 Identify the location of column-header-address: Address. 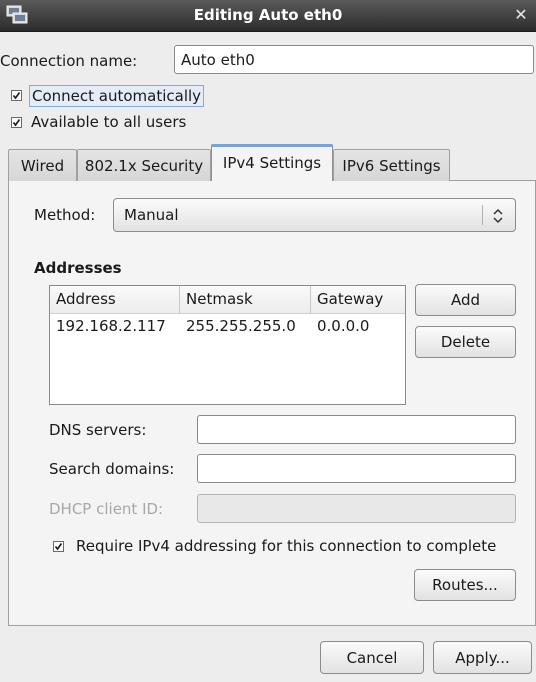
(115, 300).